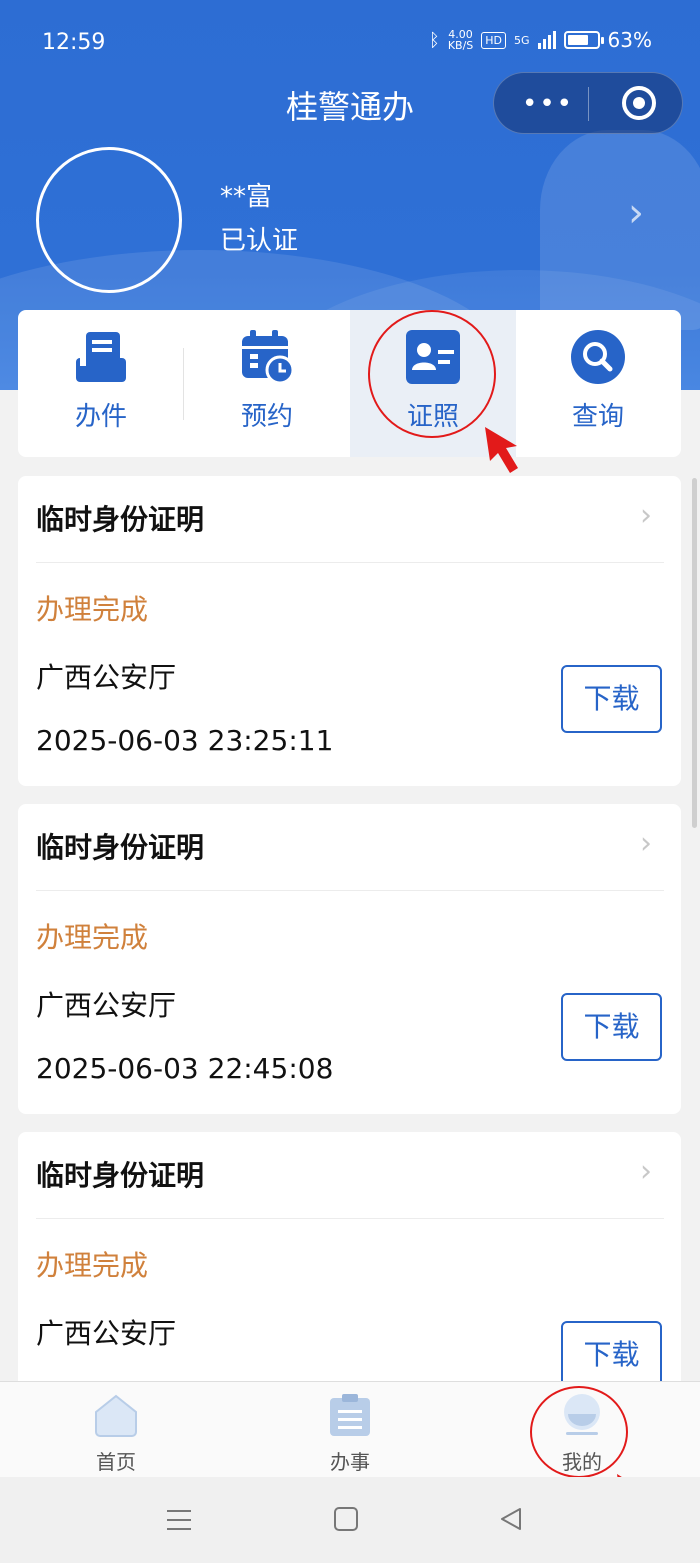  Describe the element at coordinates (101, 357) in the screenshot. I see `file-tray-icon` at that location.